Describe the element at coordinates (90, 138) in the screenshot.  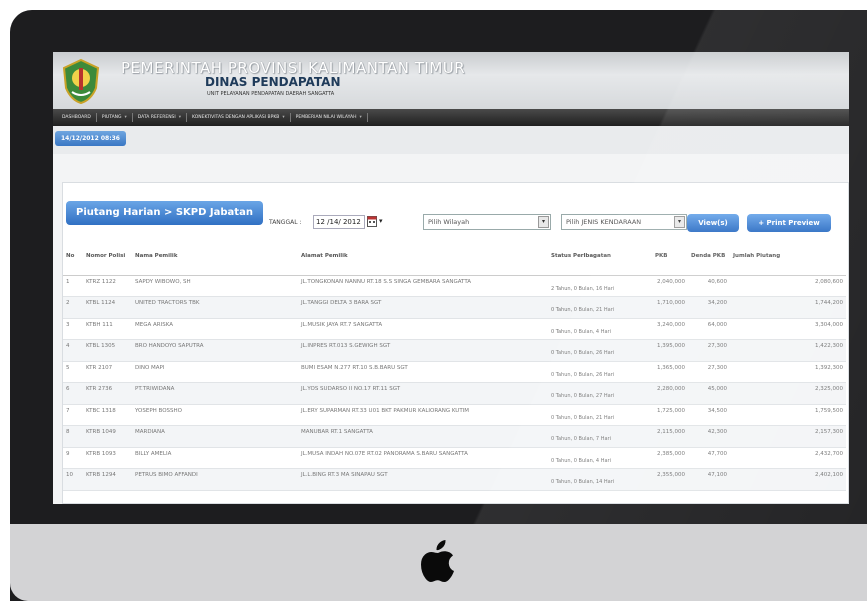
I see `date-badge: 14/12/2012 08:36` at that location.